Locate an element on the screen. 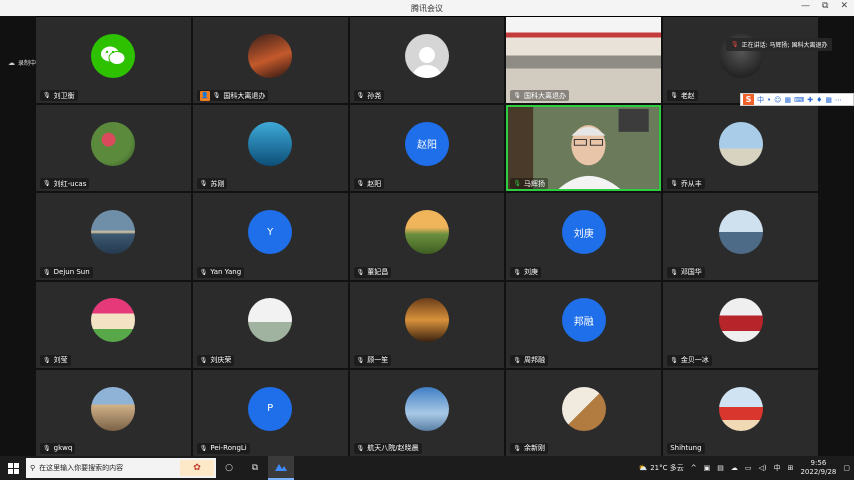 The image size is (854, 480). participant-tile: 👤 🎙 国科大离退办 is located at coordinates (270, 60).